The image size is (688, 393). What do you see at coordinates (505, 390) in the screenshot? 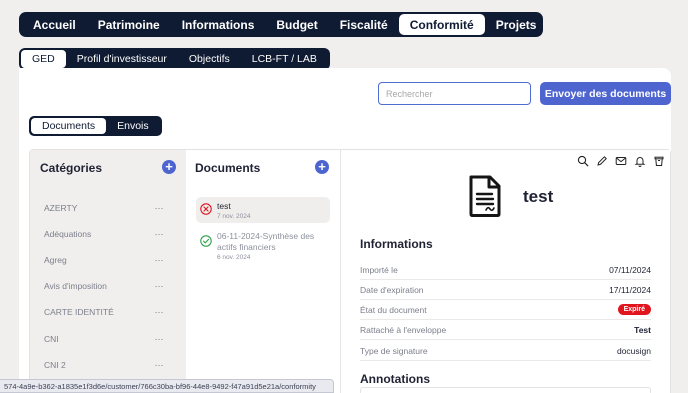
I see `annotations-box` at bounding box center [505, 390].